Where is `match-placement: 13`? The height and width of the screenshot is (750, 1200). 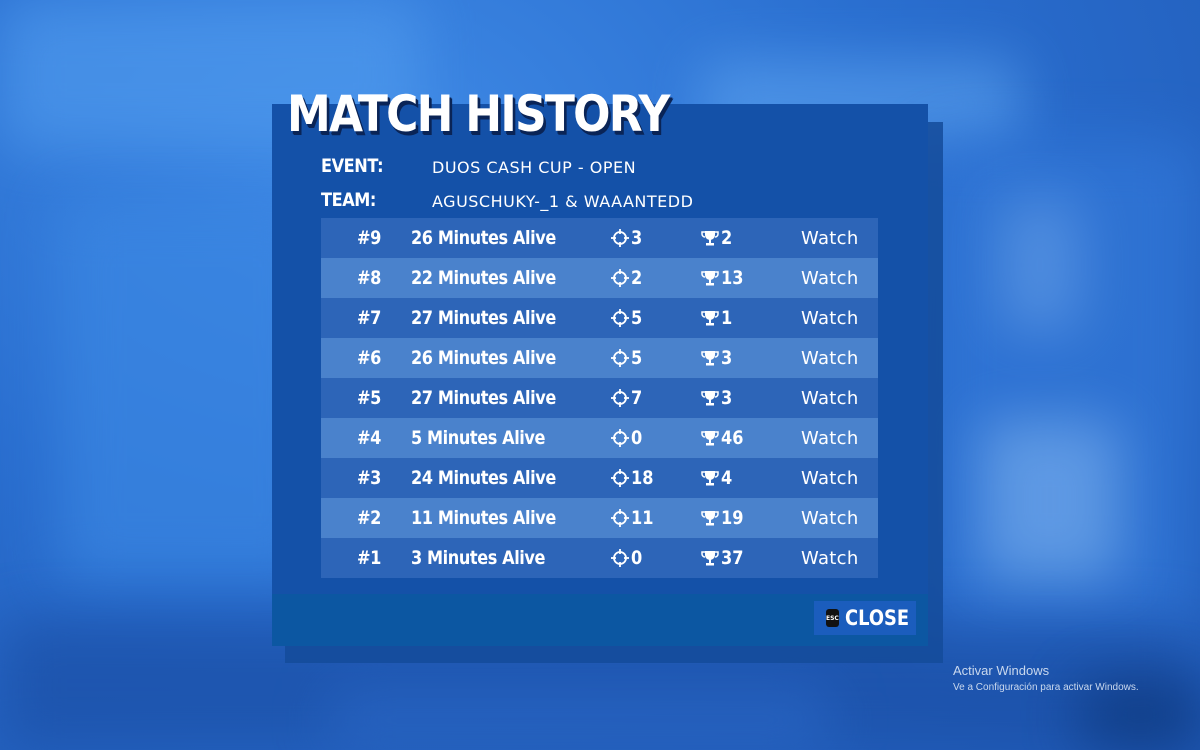
match-placement: 13 is located at coordinates (724, 278).